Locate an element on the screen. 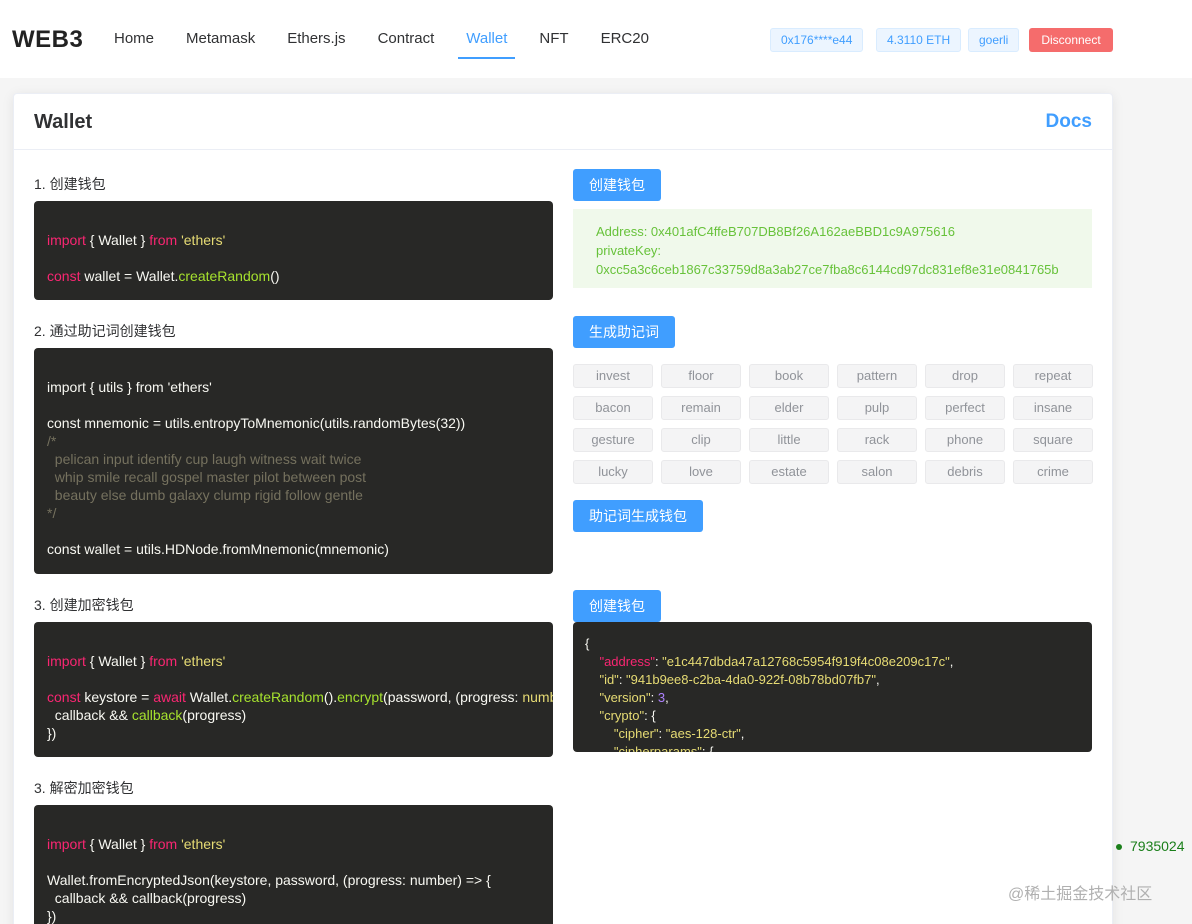 The image size is (1192, 924). mnemonic-word-tag: lucky is located at coordinates (613, 472).